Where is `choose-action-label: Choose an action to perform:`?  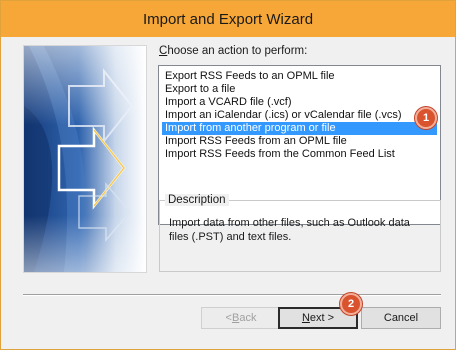 choose-action-label: Choose an action to perform: is located at coordinates (279, 52).